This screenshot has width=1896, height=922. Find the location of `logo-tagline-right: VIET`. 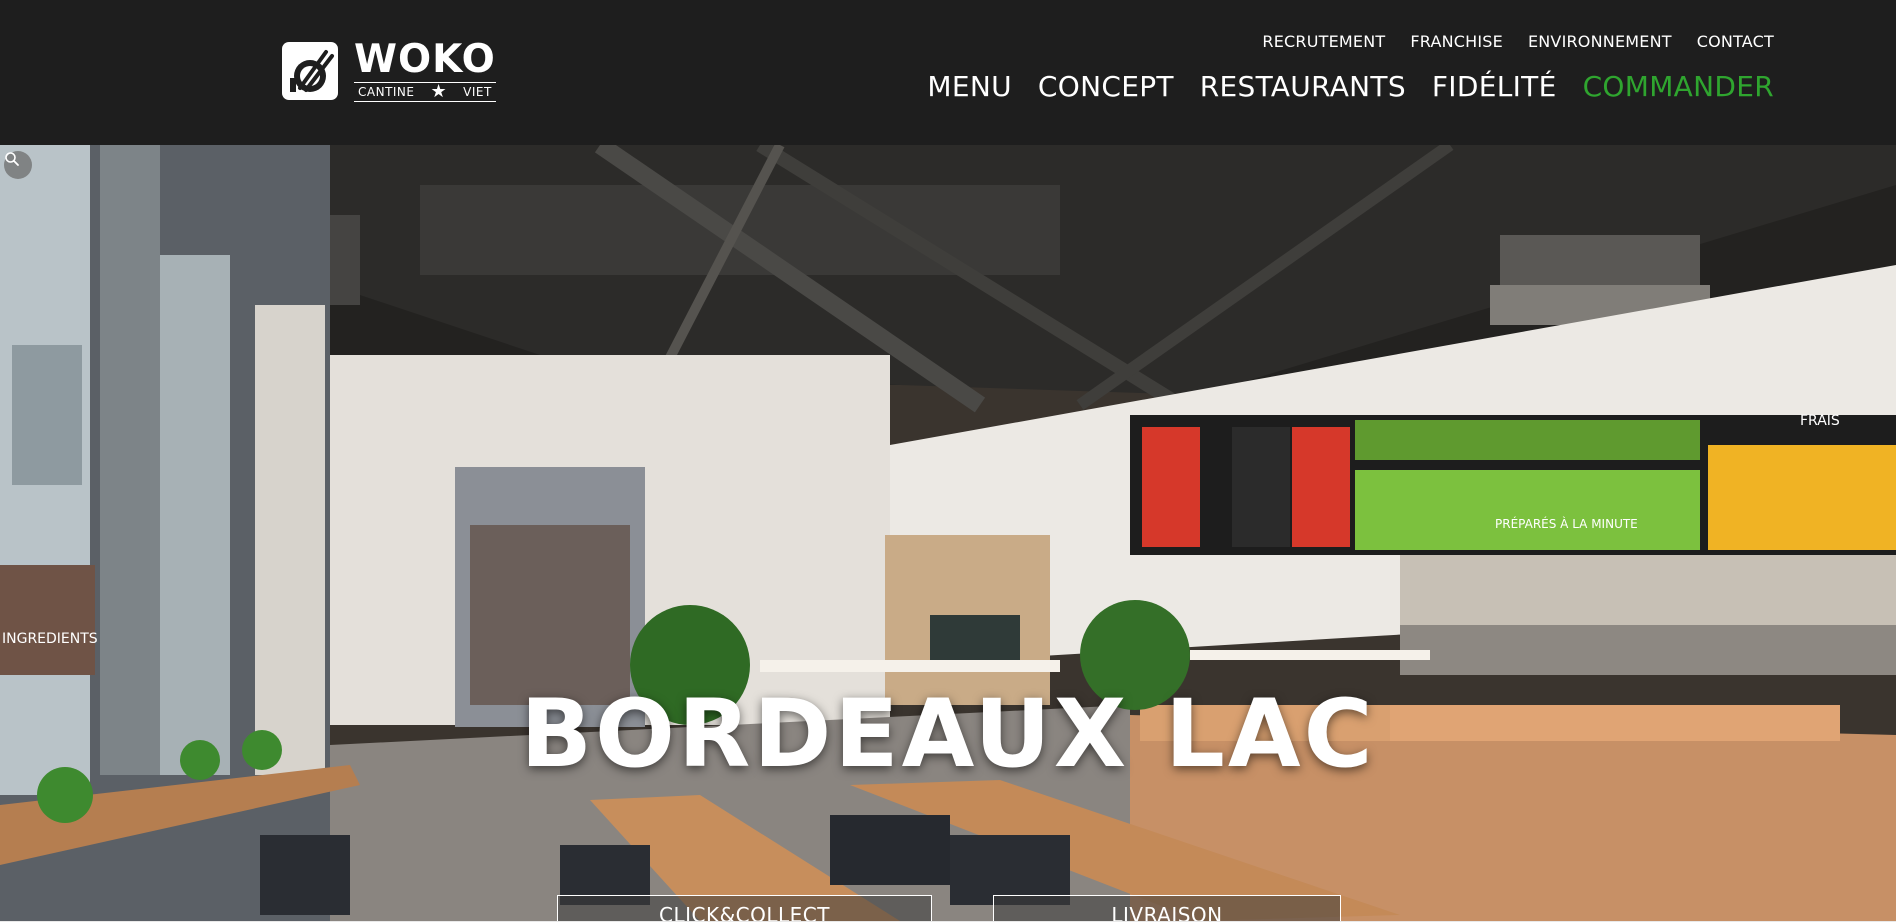

logo-tagline-right: VIET is located at coordinates (477, 92).